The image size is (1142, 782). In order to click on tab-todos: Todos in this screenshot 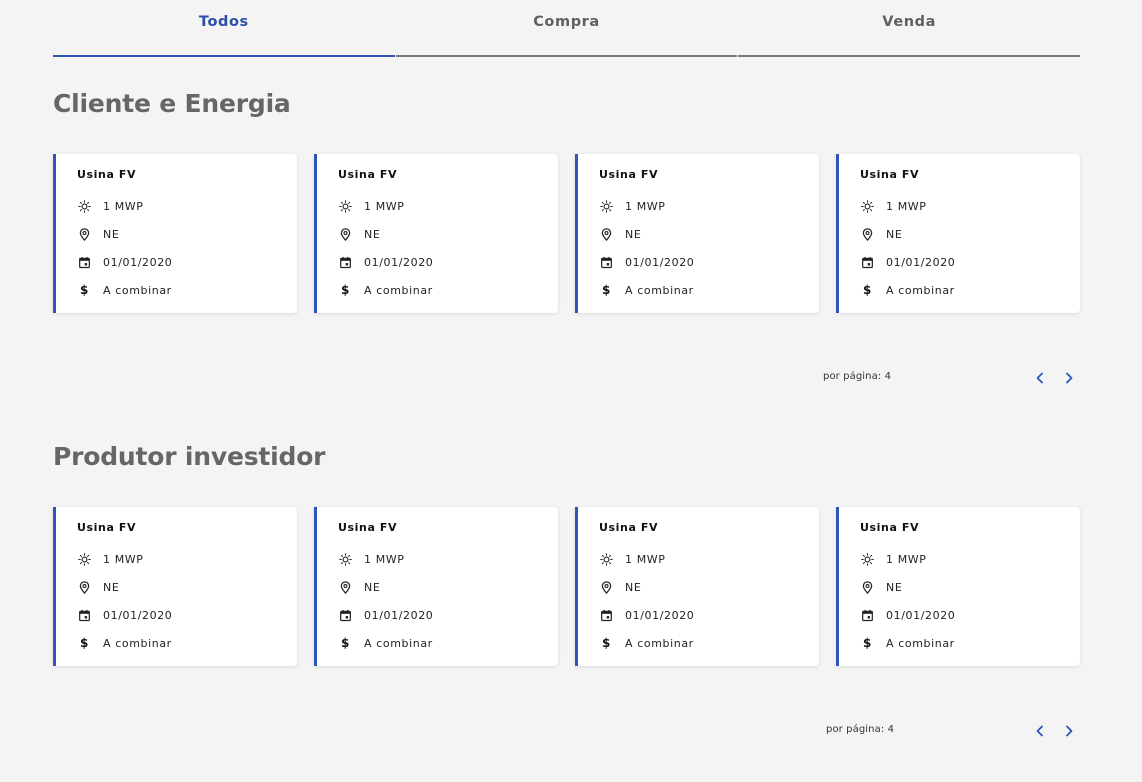, I will do `click(224, 28)`.